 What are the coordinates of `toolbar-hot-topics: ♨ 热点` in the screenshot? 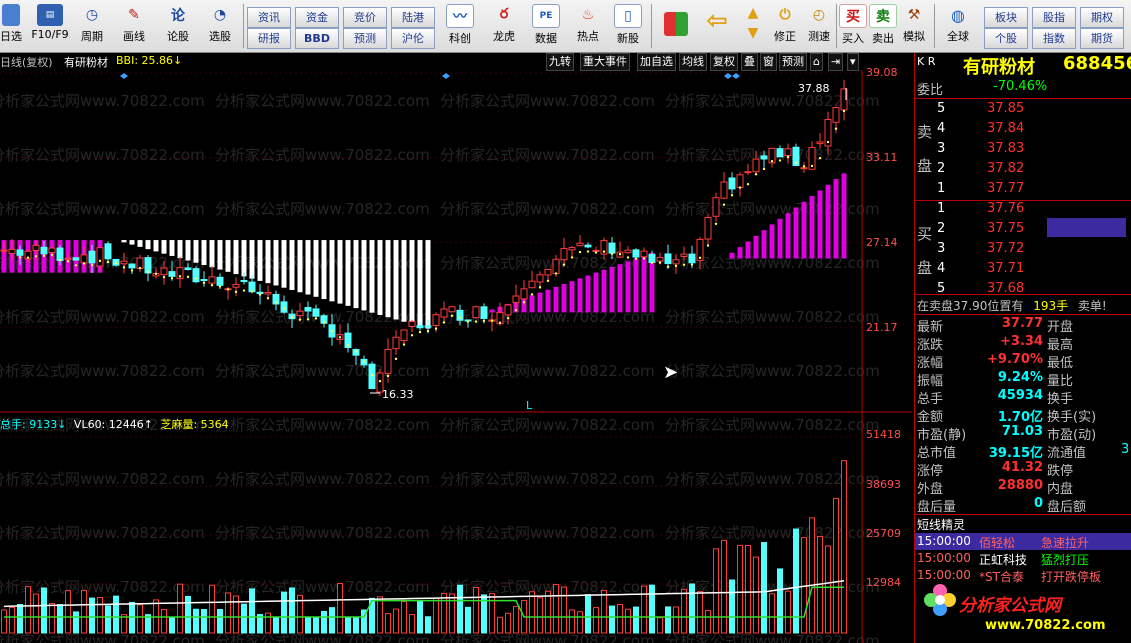 It's located at (588, 26).